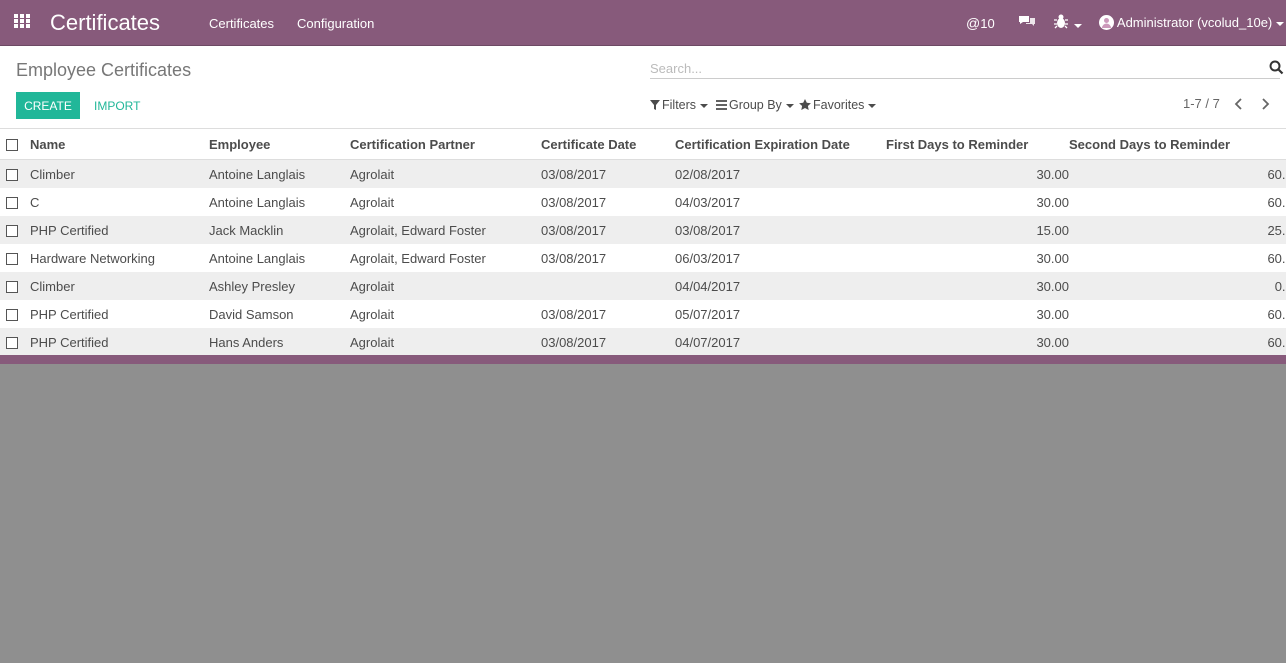  I want to click on search-input, so click(965, 68).